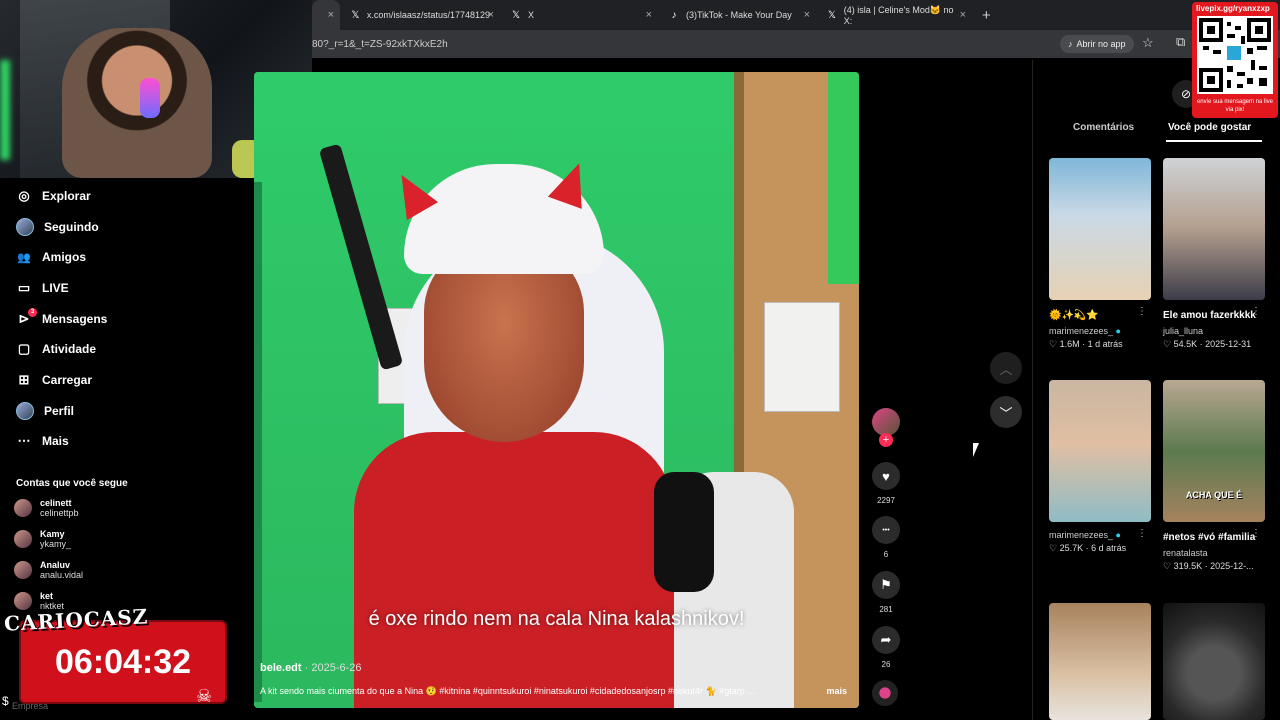  What do you see at coordinates (355, 15) in the screenshot?
I see `x-icon: 𝕏` at bounding box center [355, 15].